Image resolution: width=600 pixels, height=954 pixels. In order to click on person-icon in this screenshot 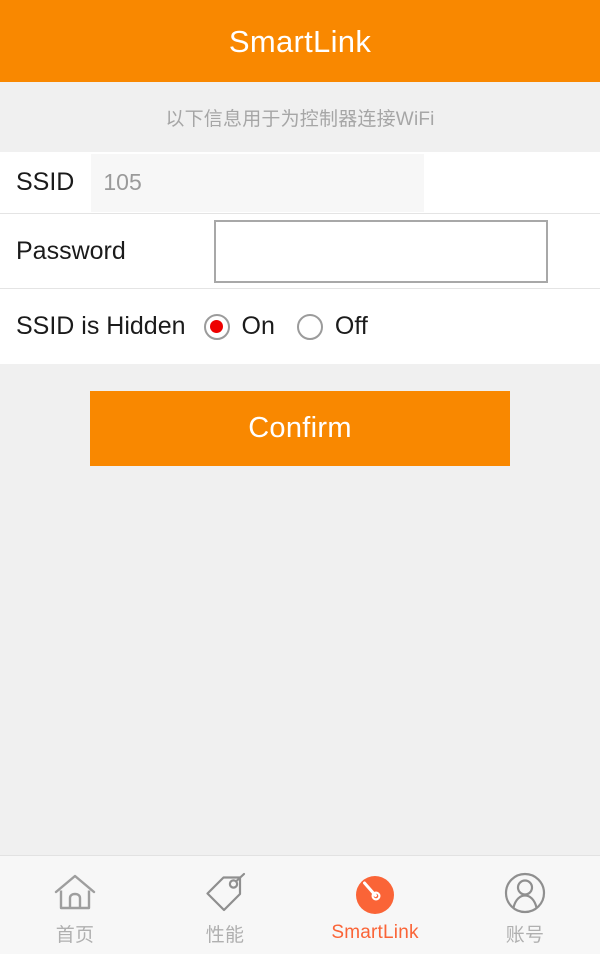, I will do `click(525, 893)`.